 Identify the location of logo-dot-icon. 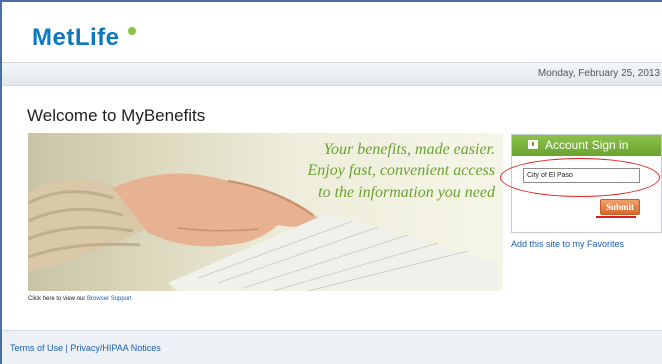
(132, 31).